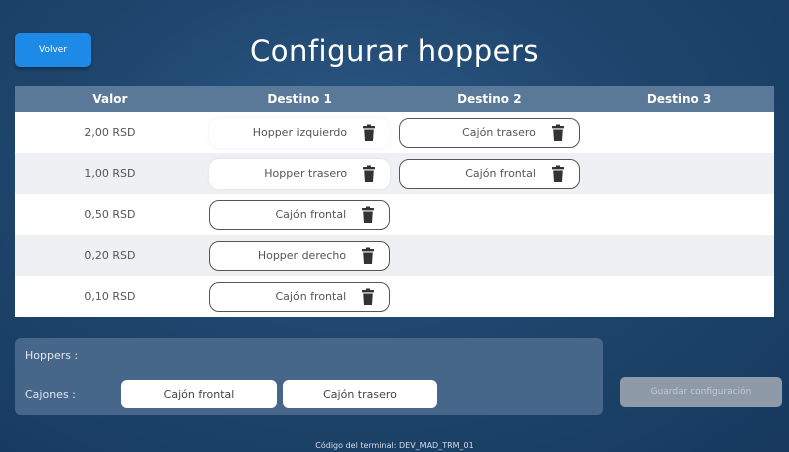  I want to click on column-header-valor: Valor, so click(110, 99).